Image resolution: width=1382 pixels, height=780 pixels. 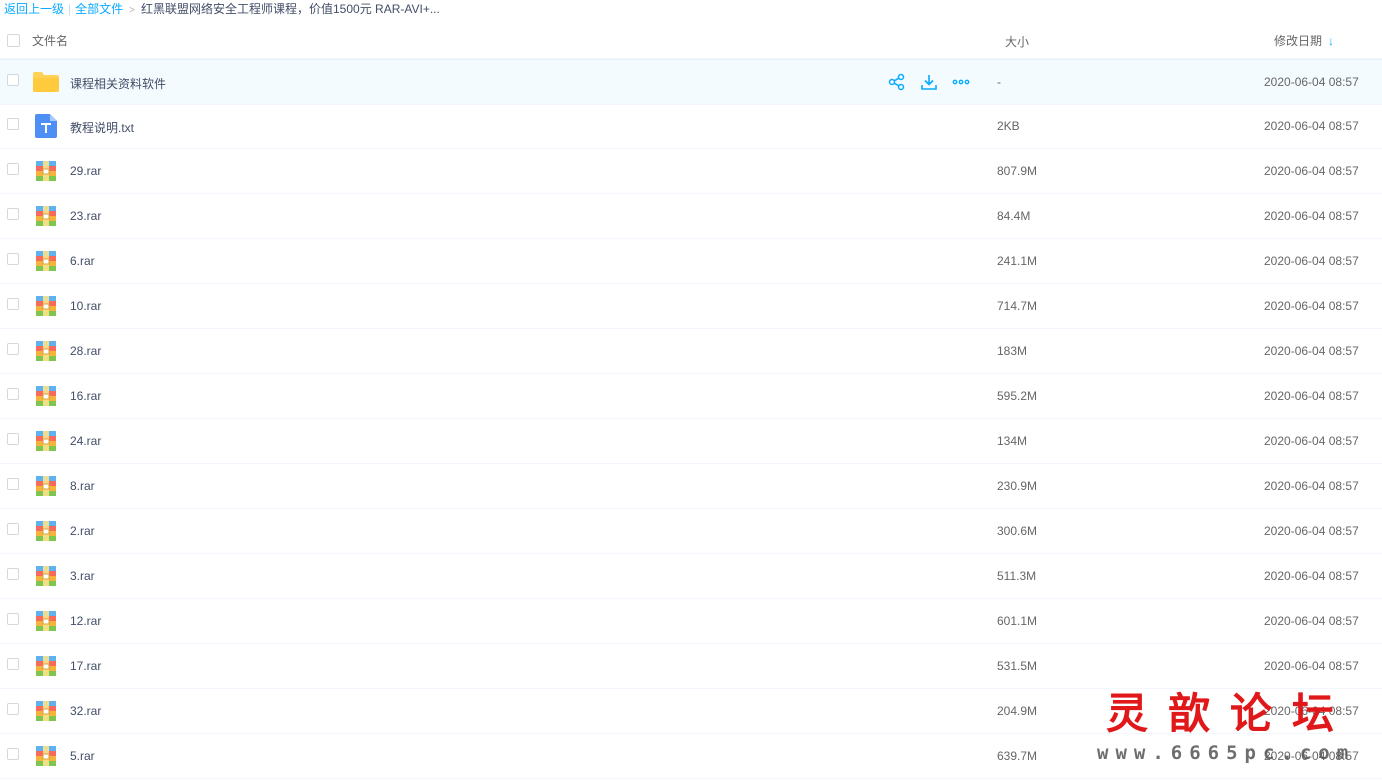 I want to click on file-size: -, so click(x=999, y=82).